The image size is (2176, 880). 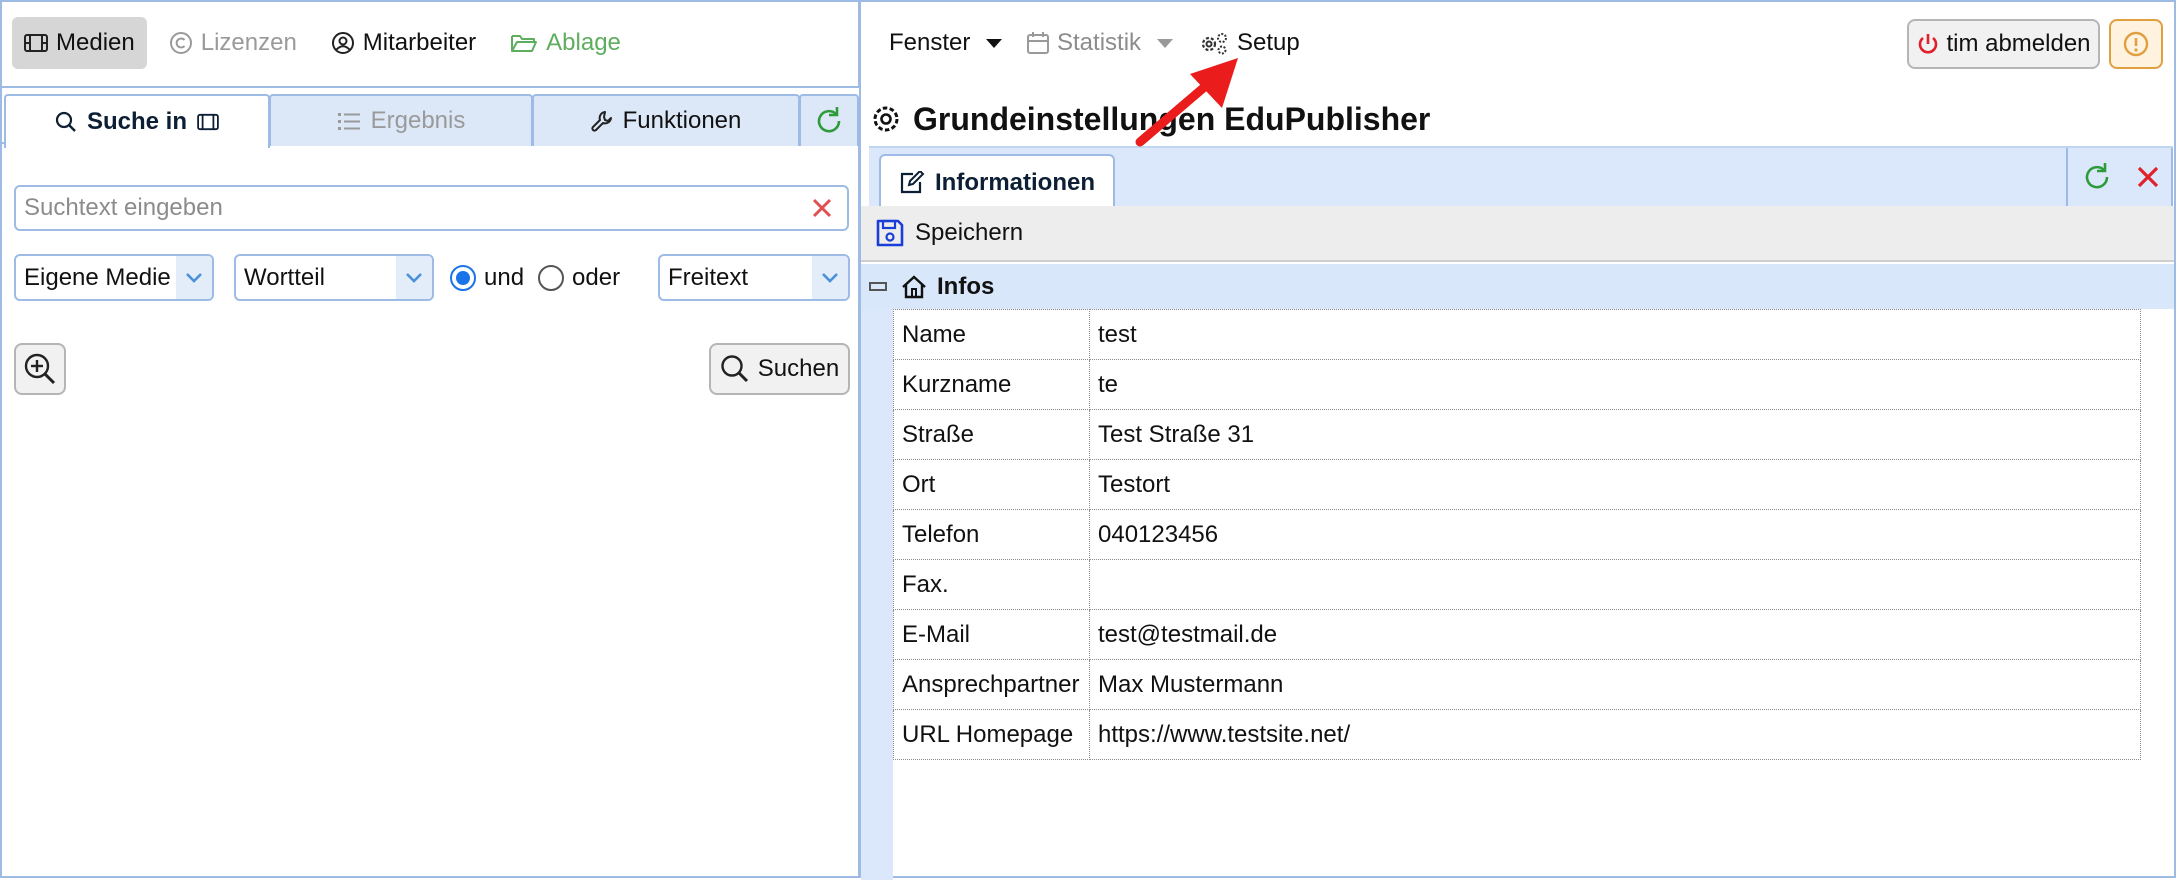 What do you see at coordinates (966, 286) in the screenshot?
I see `infos-group-label: Infos` at bounding box center [966, 286].